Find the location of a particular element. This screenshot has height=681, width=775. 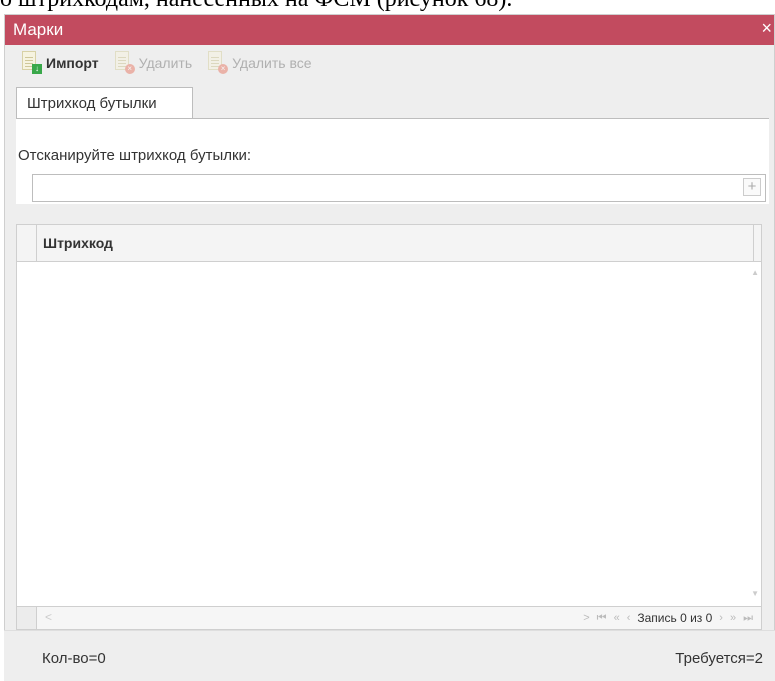

tab-bottle-barcode: Штрихкод бутылки is located at coordinates (104, 103).